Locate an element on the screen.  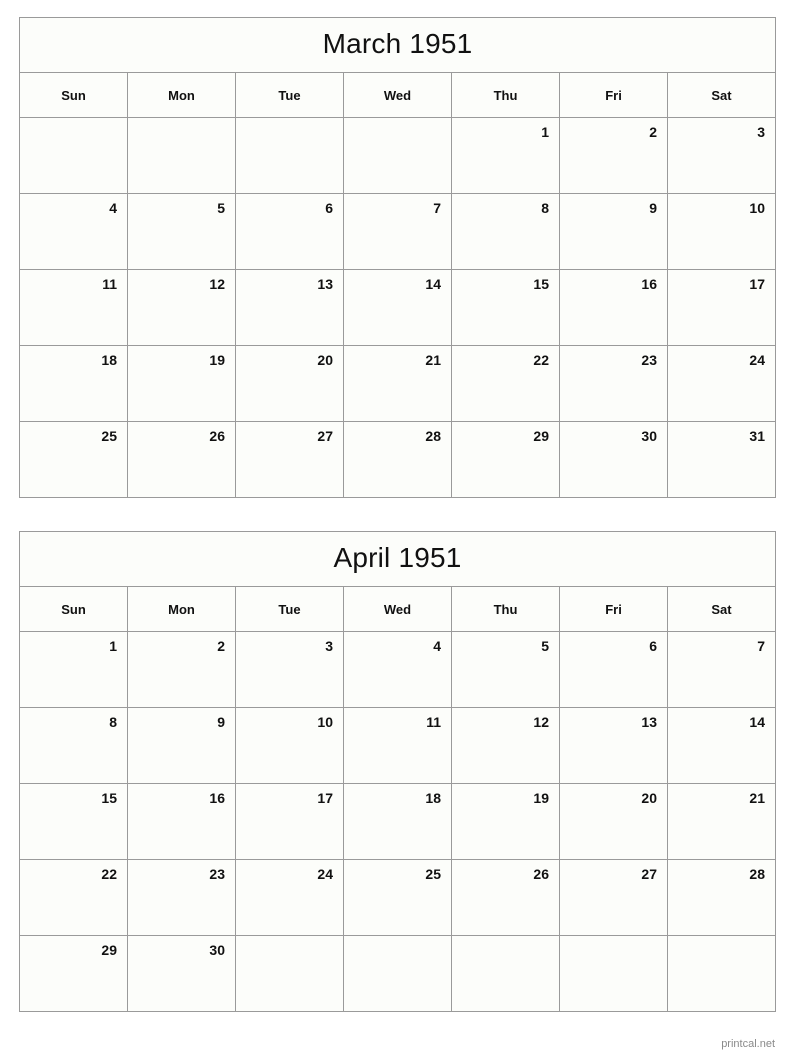
week-row: 15 16 17 18 19 20 21 is located at coordinates (397, 821).